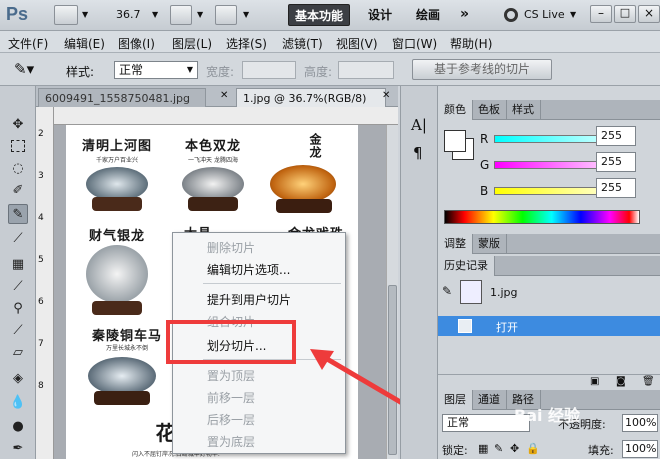 This screenshot has width=660, height=459. What do you see at coordinates (18, 352) in the screenshot?
I see `eraser-tool-icon: ▱` at bounding box center [18, 352].